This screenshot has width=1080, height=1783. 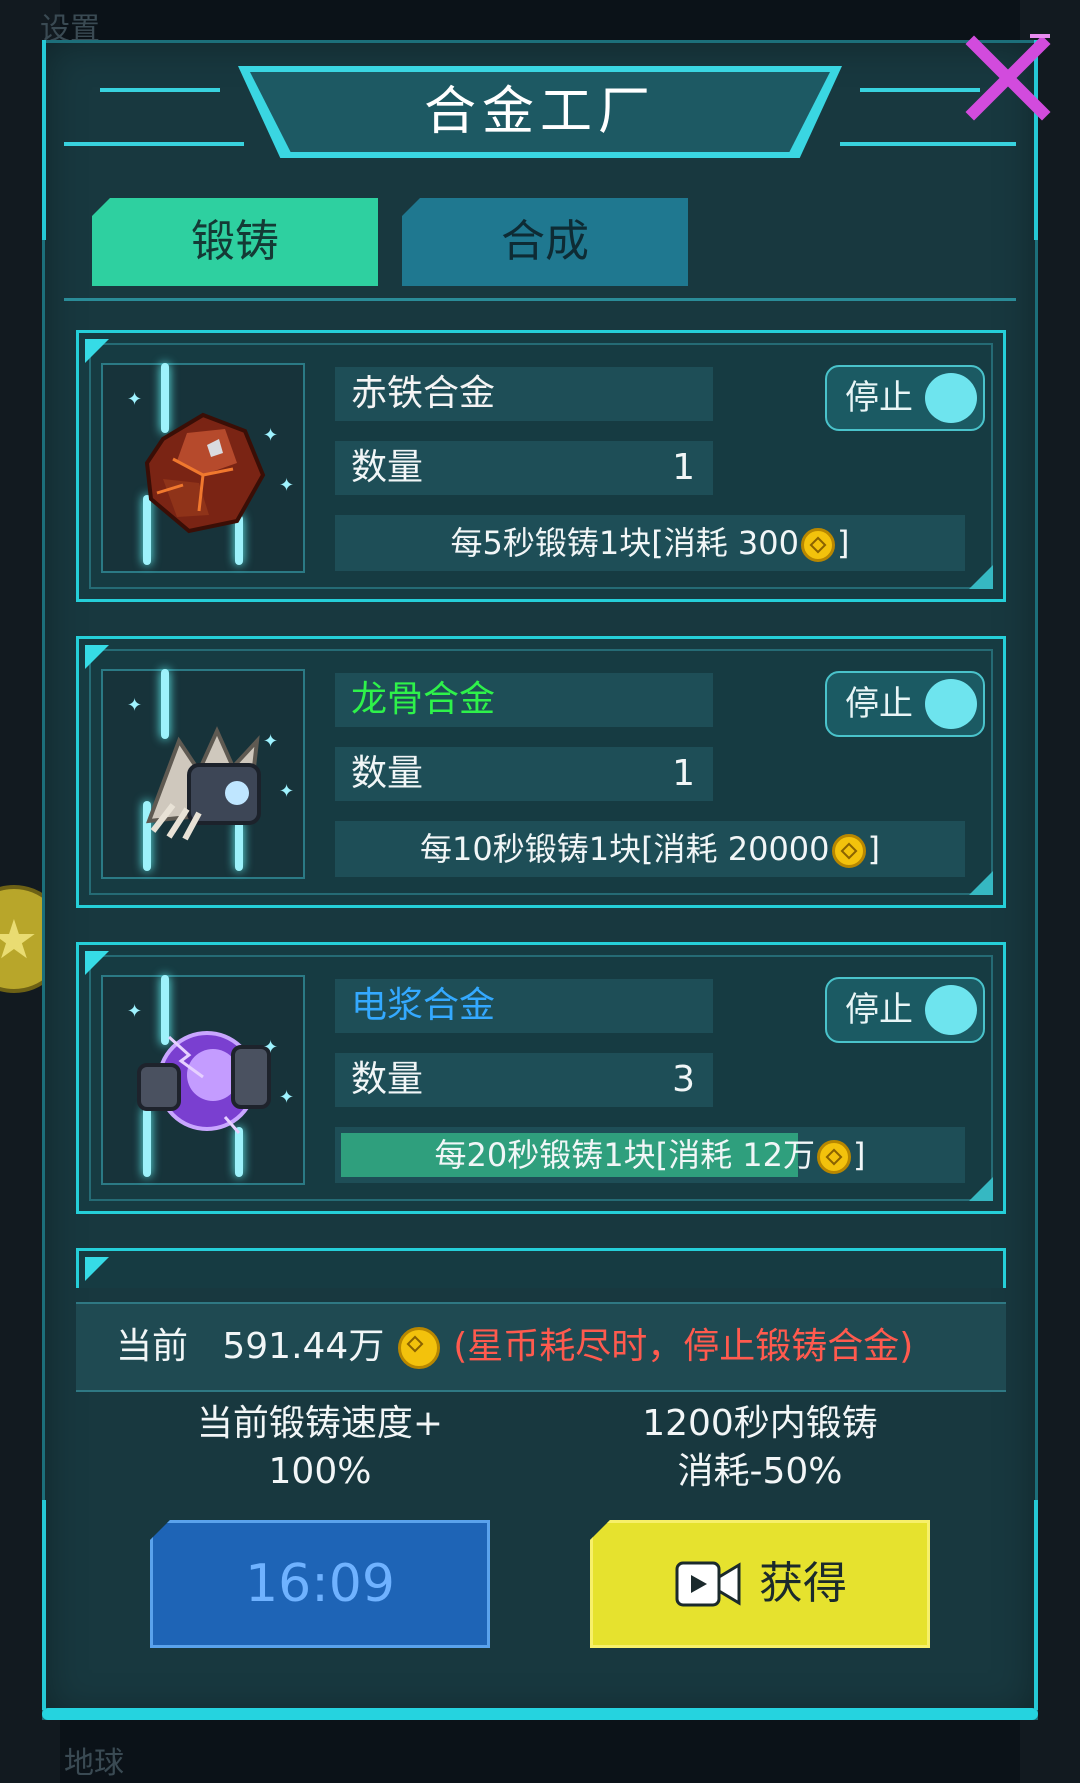 What do you see at coordinates (203, 783) in the screenshot?
I see `dragon-bone-icon` at bounding box center [203, 783].